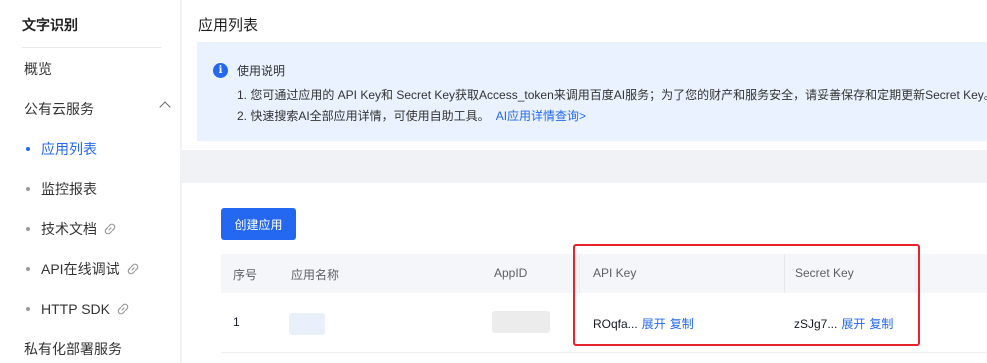 Image resolution: width=987 pixels, height=363 pixels. I want to click on secret-key-cell: zSJg7... 展开 复制, so click(843, 323).